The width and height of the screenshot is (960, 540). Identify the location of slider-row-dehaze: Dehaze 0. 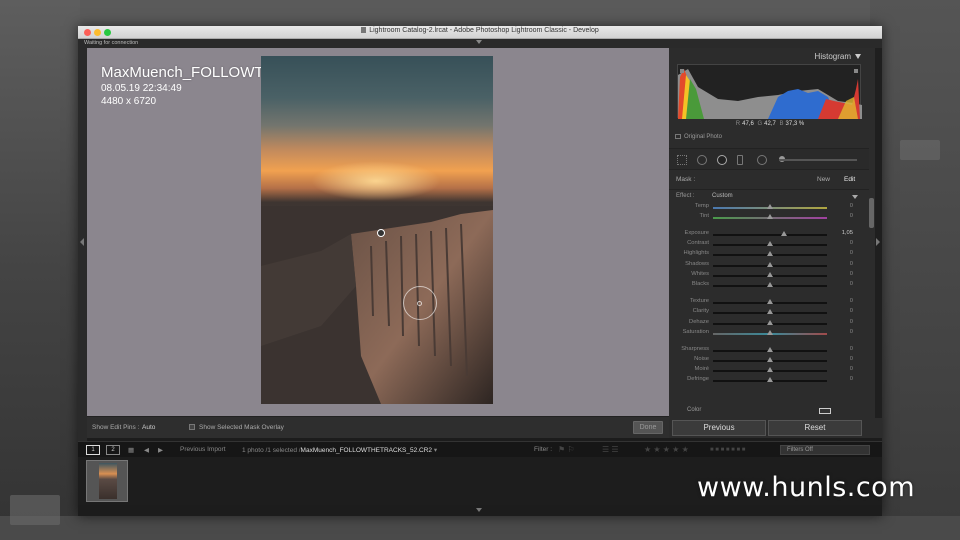
(769, 324).